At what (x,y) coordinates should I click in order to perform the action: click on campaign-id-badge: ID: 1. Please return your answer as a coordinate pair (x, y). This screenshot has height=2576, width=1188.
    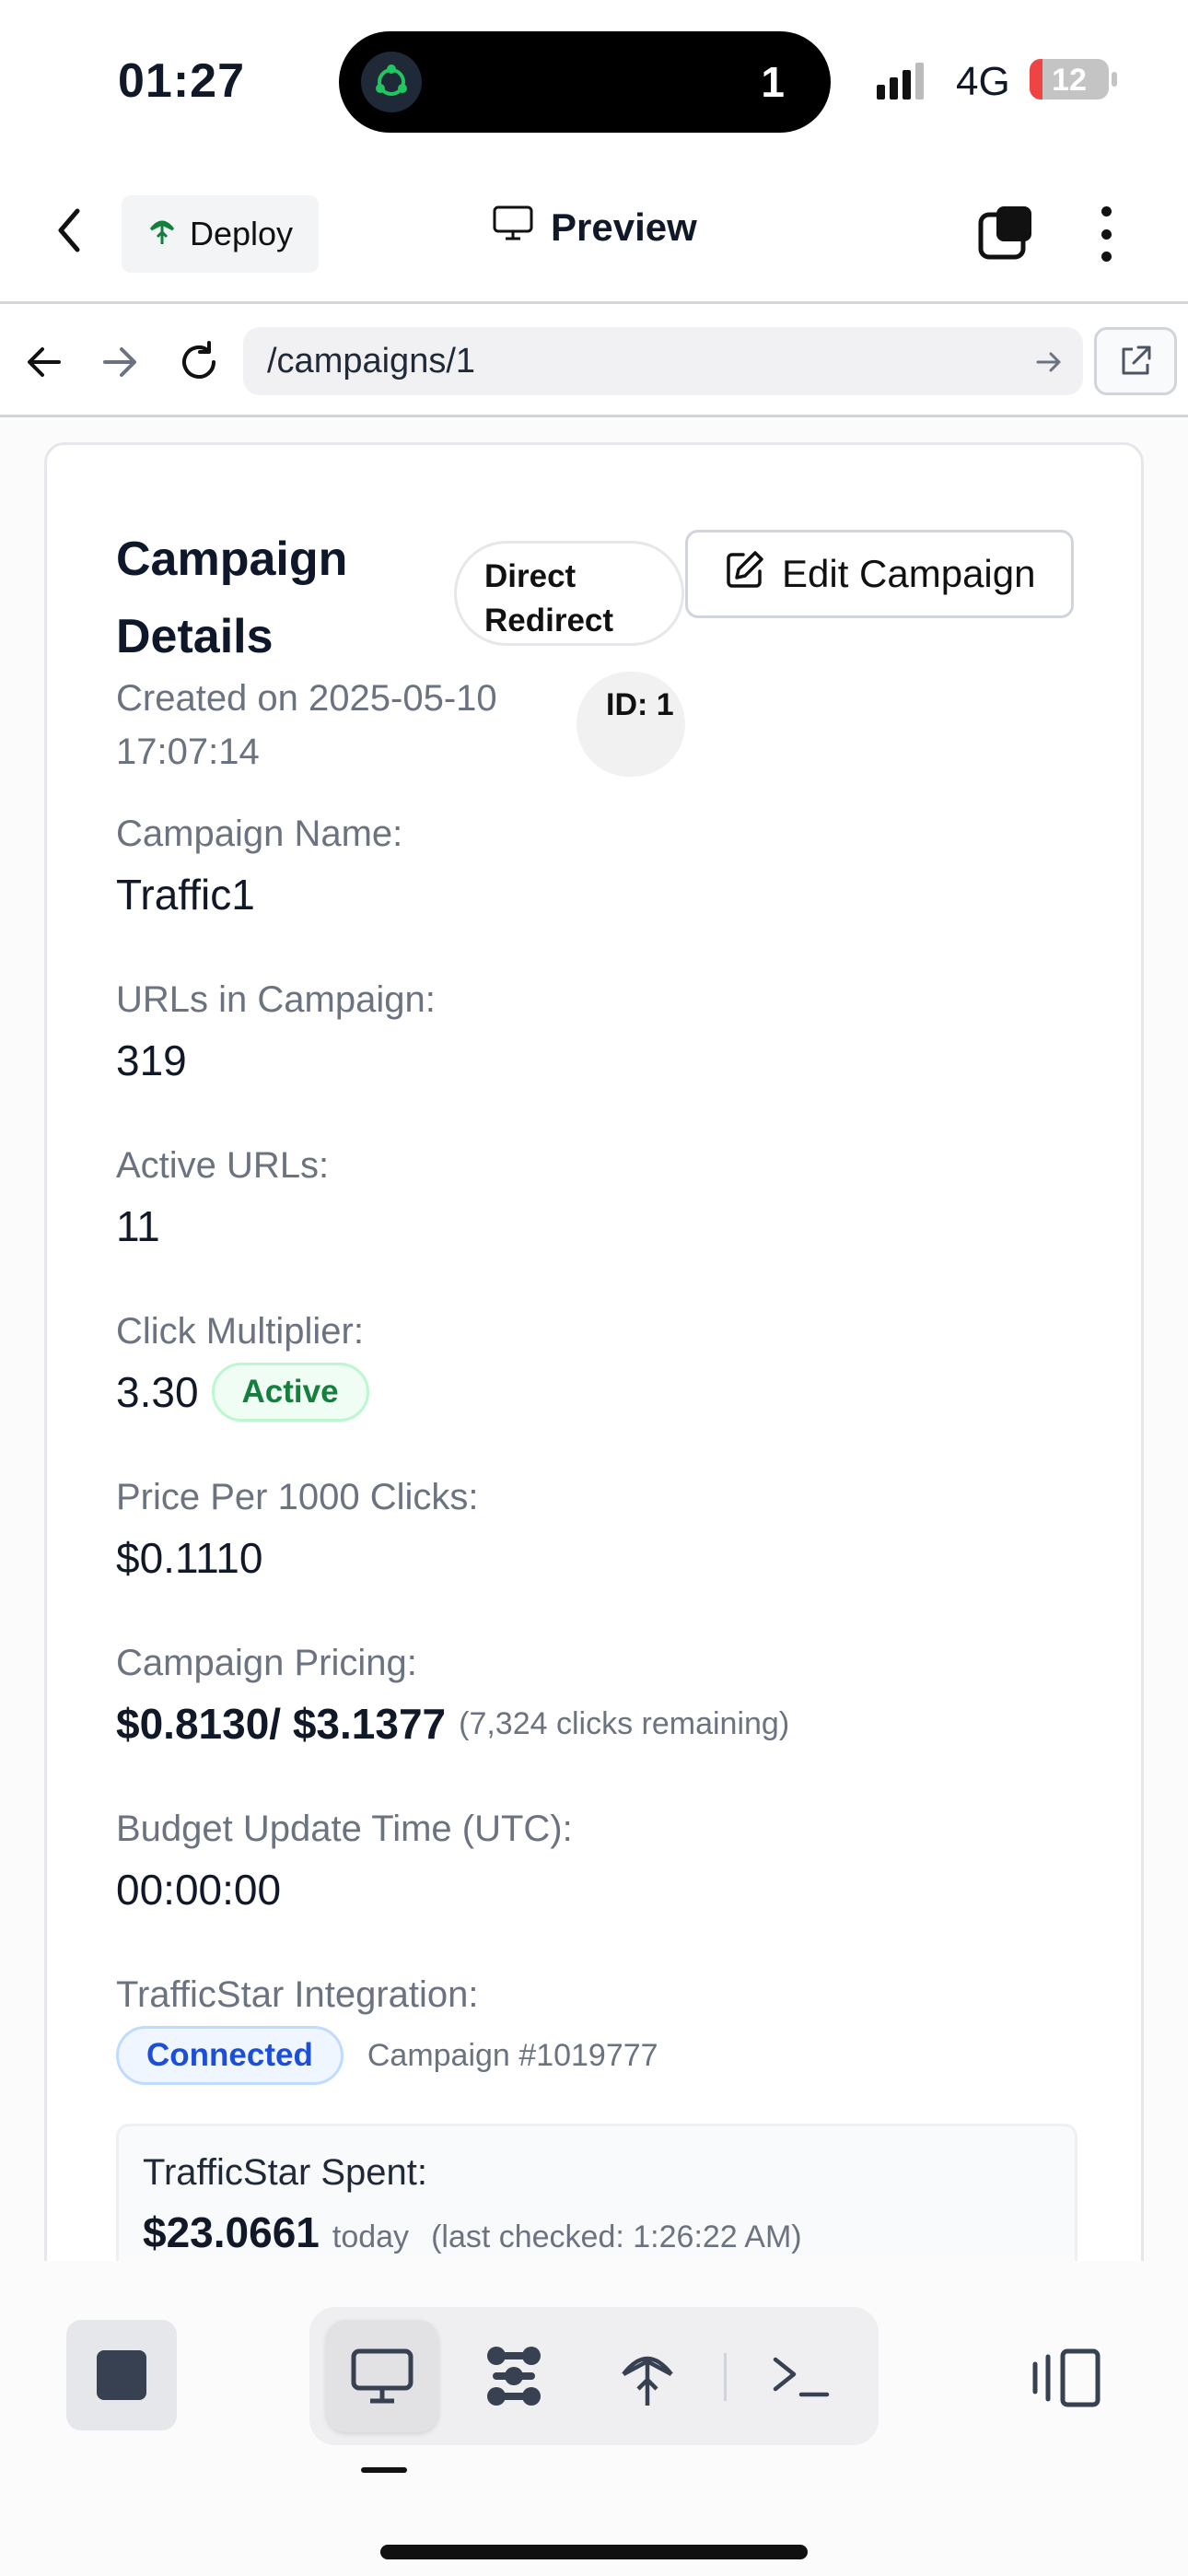
    Looking at the image, I should click on (631, 724).